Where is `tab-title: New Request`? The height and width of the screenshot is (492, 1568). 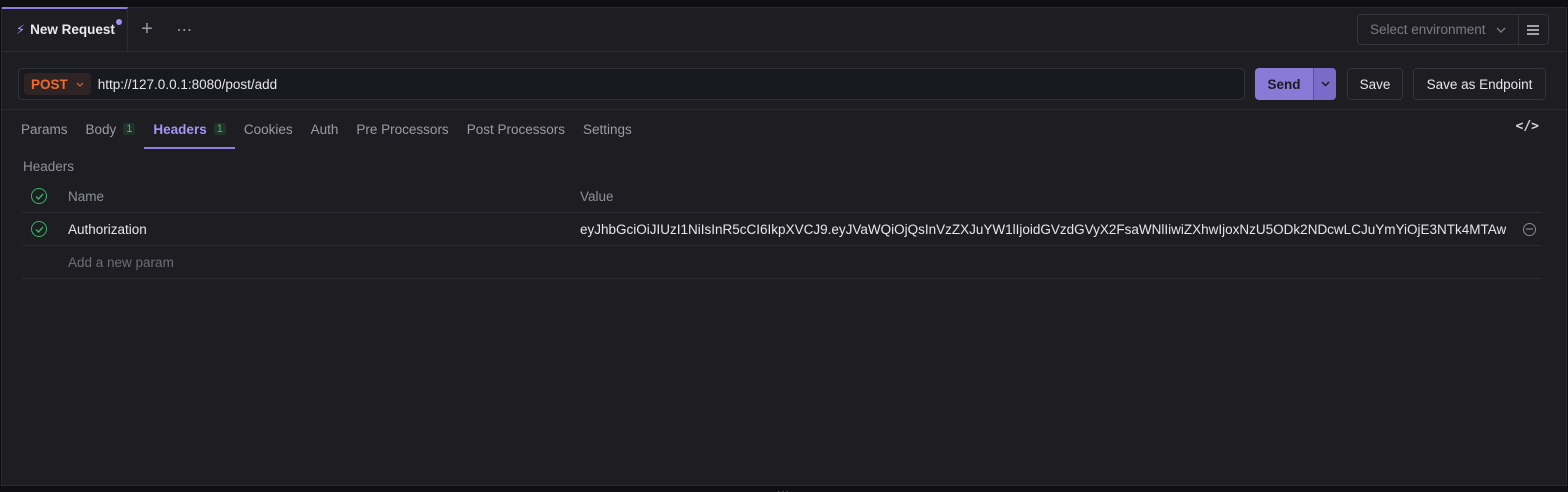
tab-title: New Request is located at coordinates (72, 29).